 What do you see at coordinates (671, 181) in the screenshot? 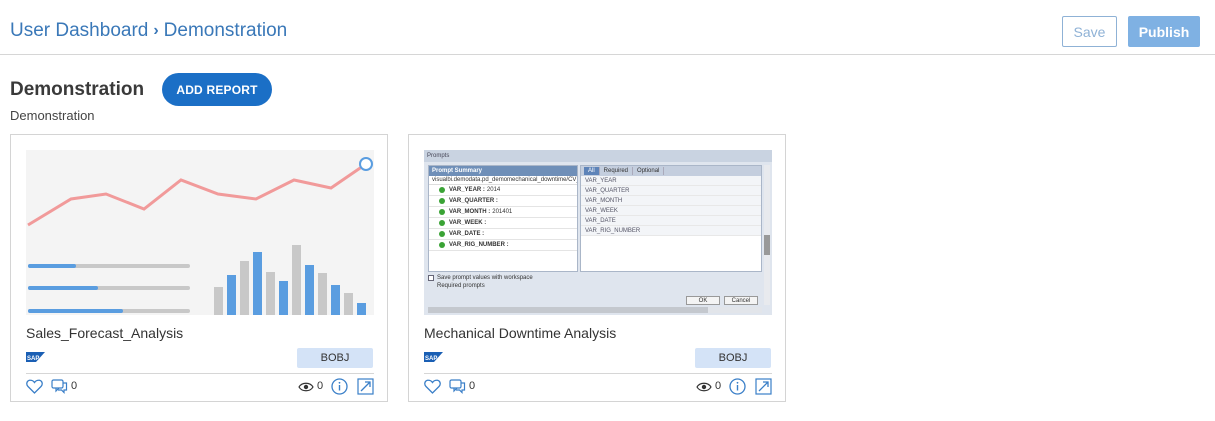
I see `variable-row: VAR_YEAR` at bounding box center [671, 181].